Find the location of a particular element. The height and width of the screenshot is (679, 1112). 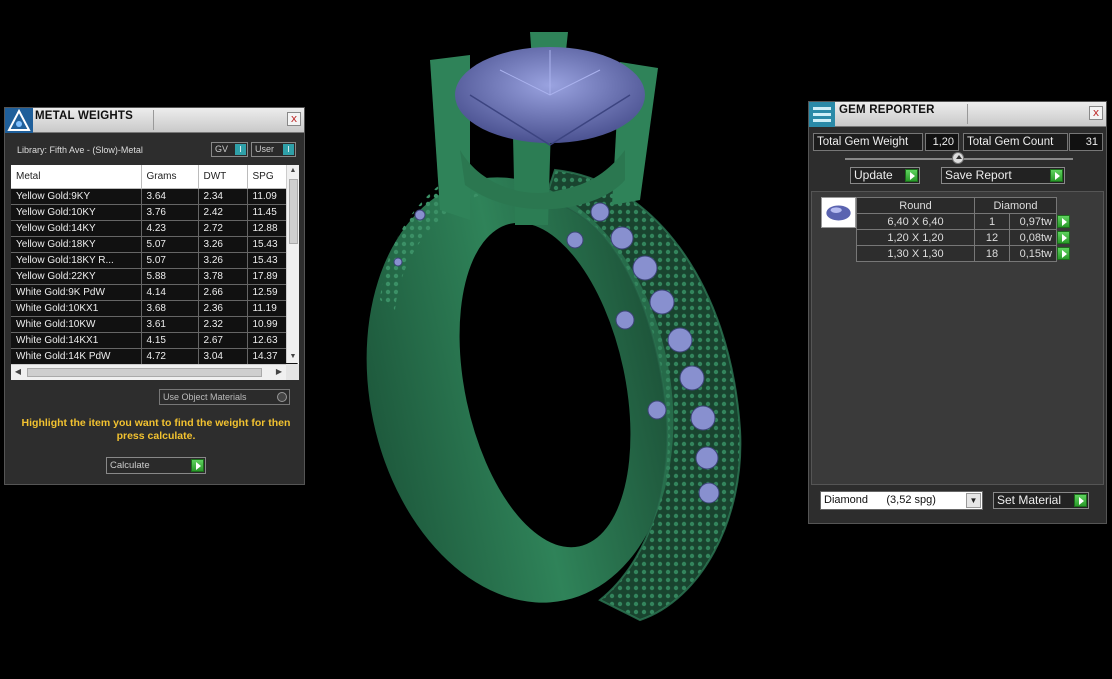

table-row: 1,20 X 1,20 12 0,08tw is located at coordinates (963, 237).